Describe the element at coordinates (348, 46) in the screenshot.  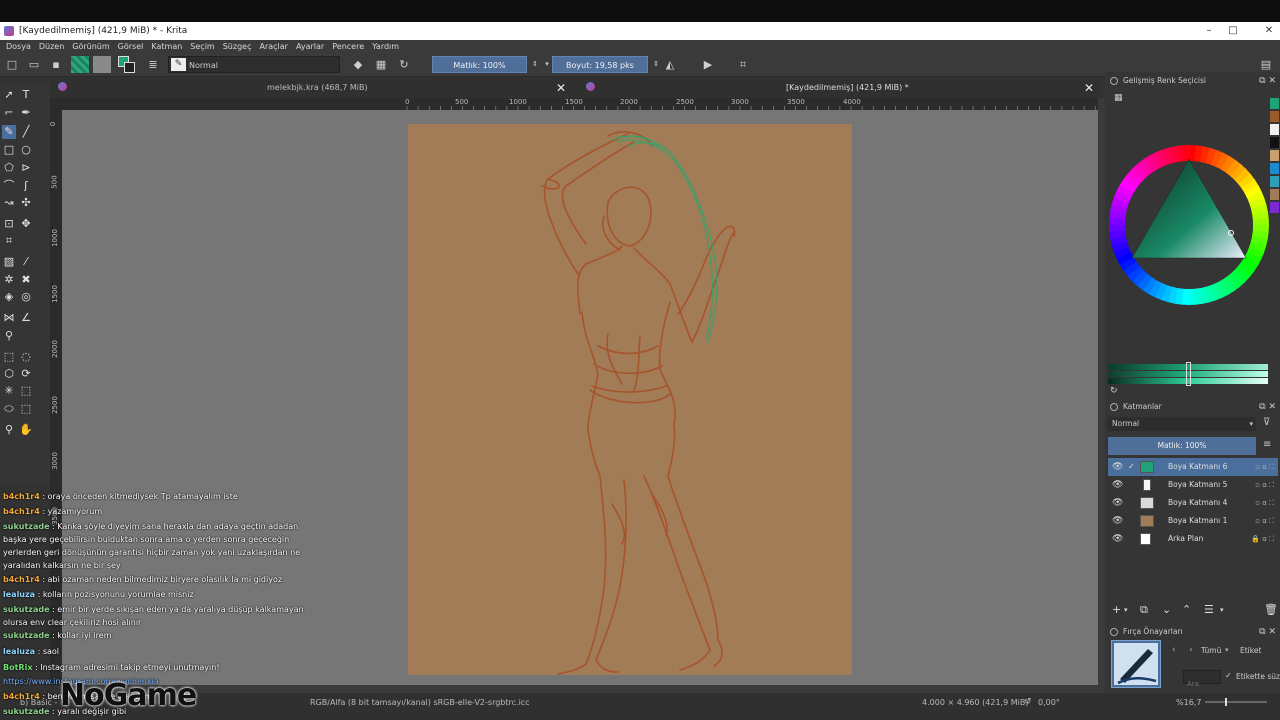
I see `menu-pencere: Pencere` at that location.